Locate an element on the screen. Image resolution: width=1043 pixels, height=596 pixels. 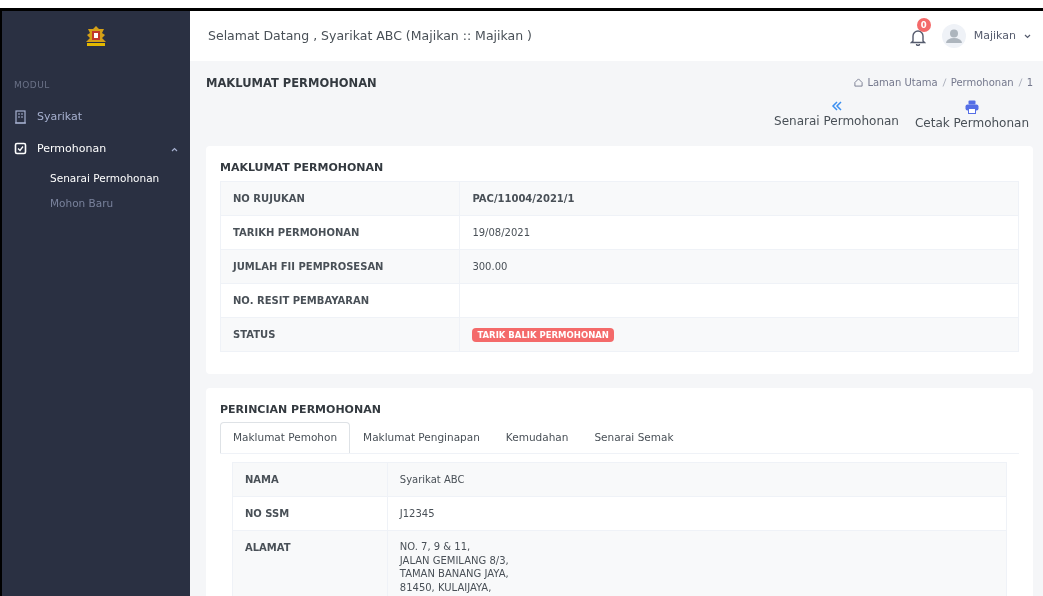
field-label: NAMA is located at coordinates (310, 479).